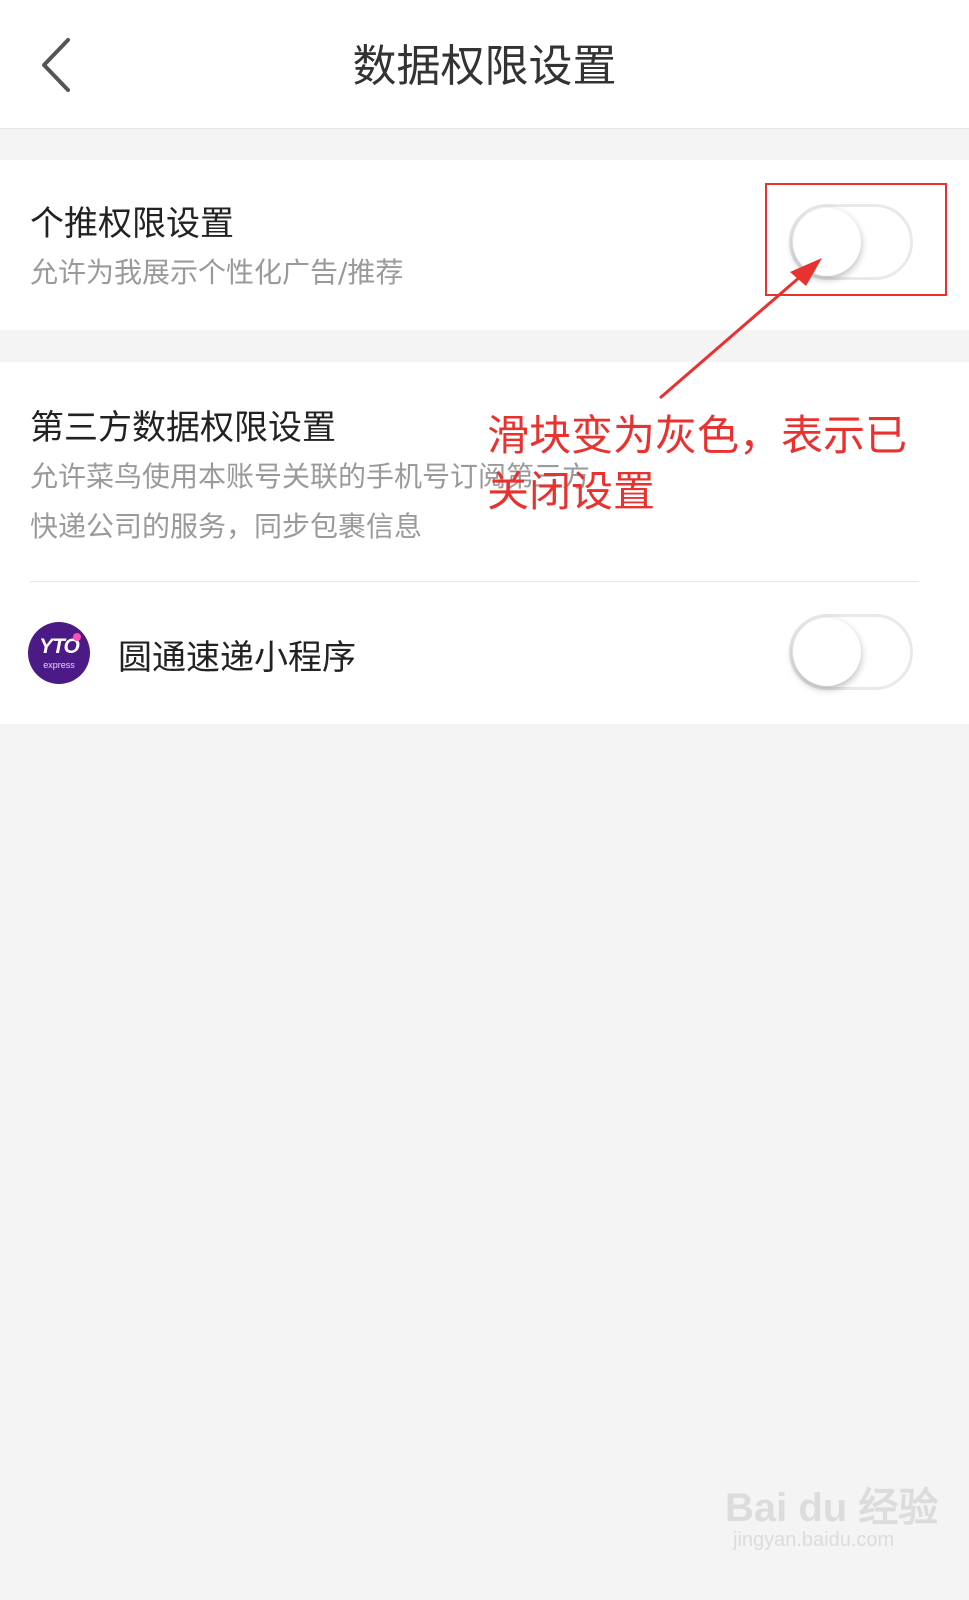  I want to click on toggle-knob, so click(827, 652).